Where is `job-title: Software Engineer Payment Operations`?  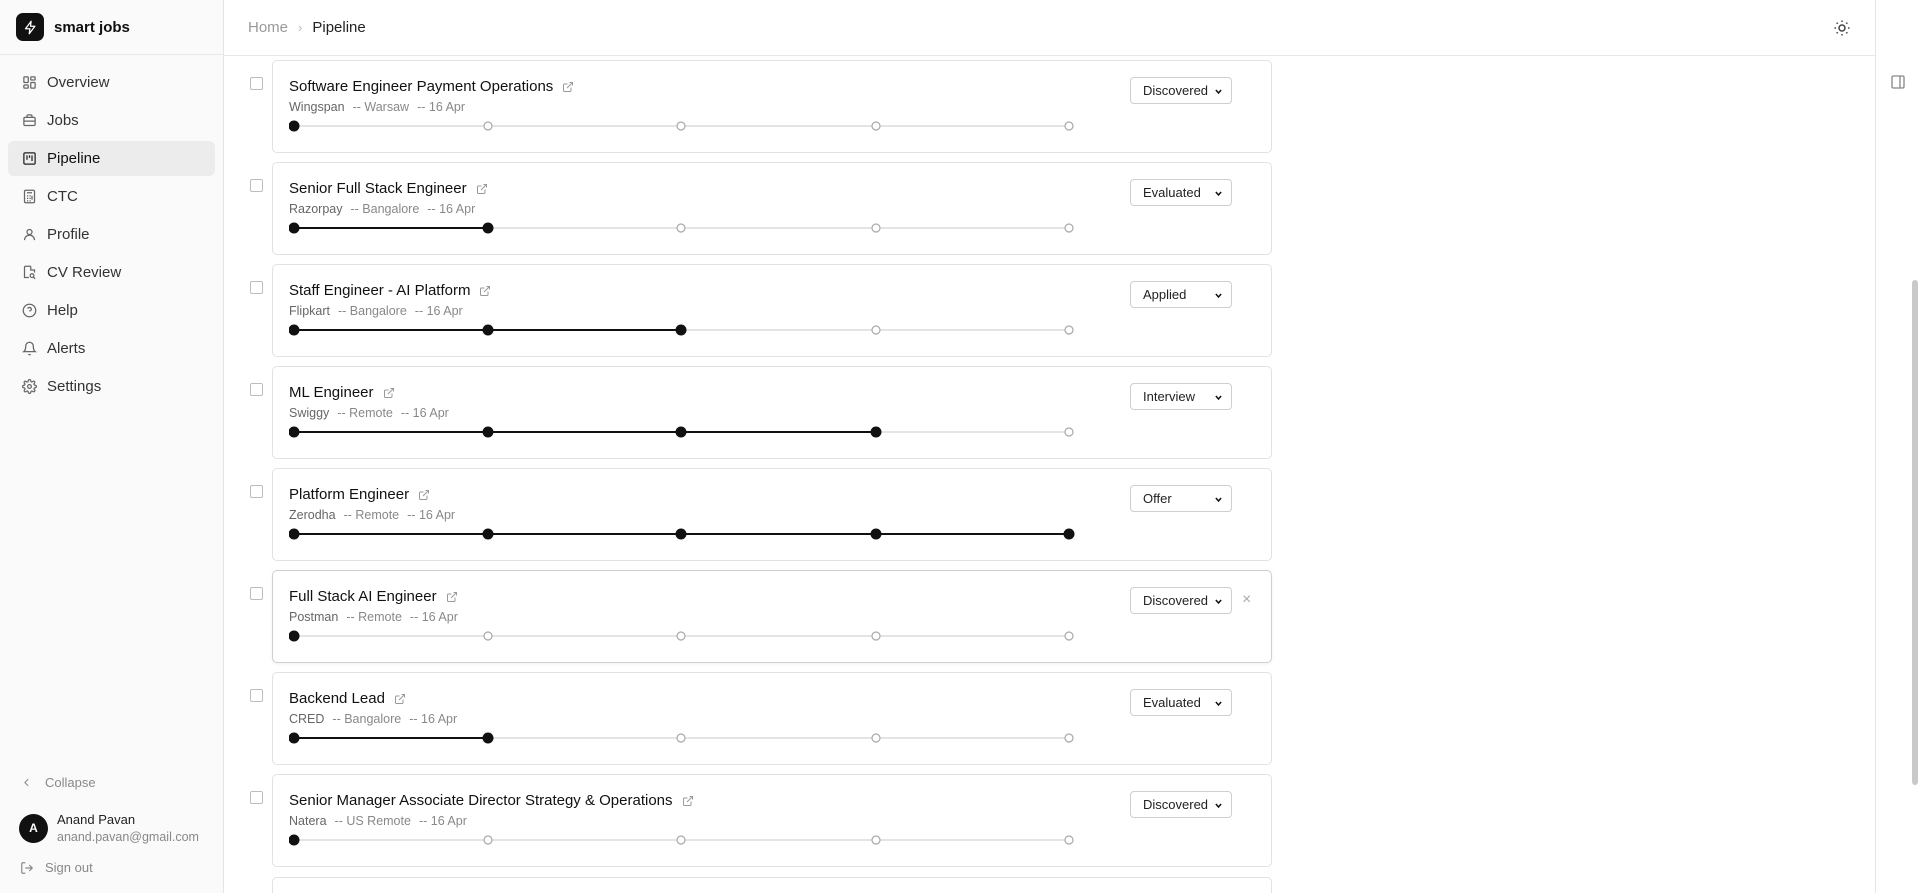
job-title: Software Engineer Payment Operations is located at coordinates (421, 86).